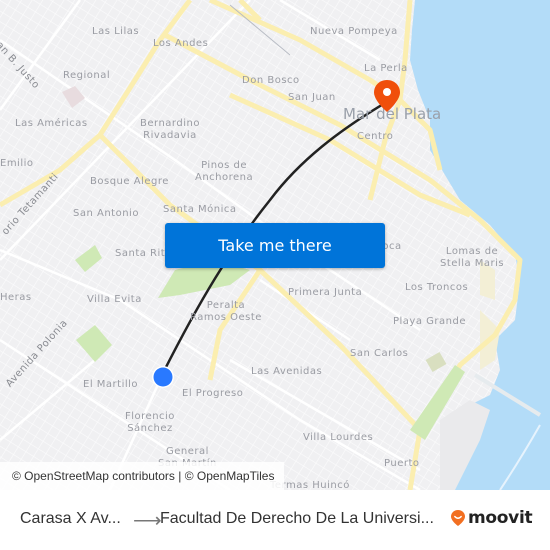  Describe the element at coordinates (114, 299) in the screenshot. I see `label-villa-evita: Villa Evita` at that location.